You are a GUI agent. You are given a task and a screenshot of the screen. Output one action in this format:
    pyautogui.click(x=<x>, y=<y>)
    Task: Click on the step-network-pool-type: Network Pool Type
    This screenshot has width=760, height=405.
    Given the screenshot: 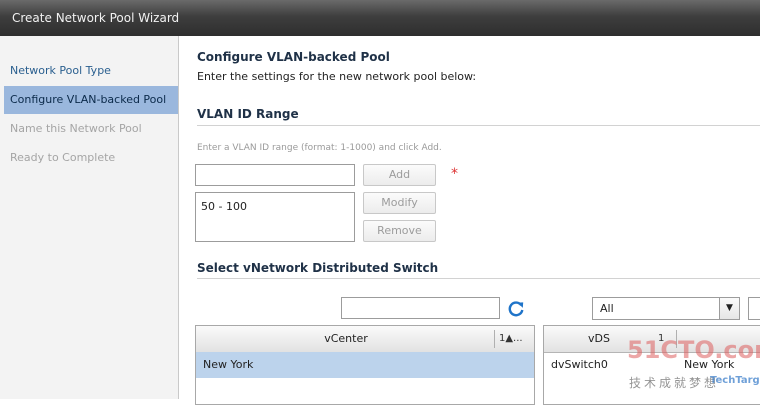 What is the action you would take?
    pyautogui.click(x=91, y=71)
    